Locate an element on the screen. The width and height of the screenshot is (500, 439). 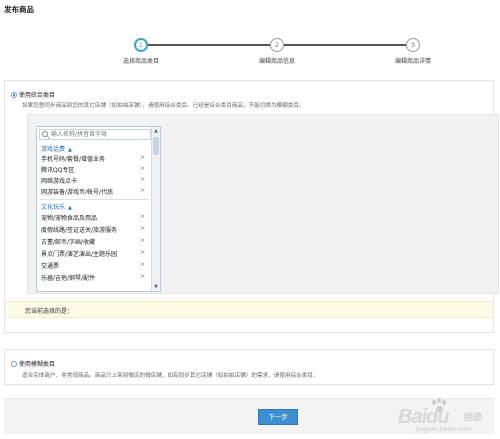
selected-category-bar: 您当前选择的是： is located at coordinates (249, 309).